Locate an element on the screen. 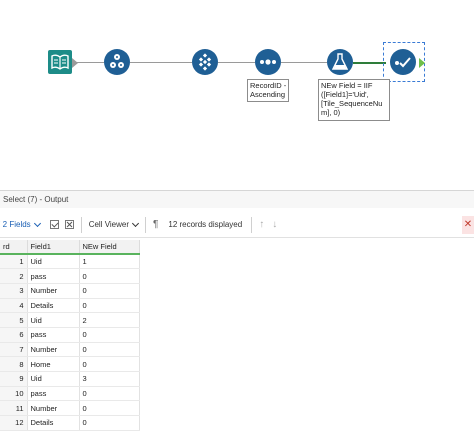 The width and height of the screenshot is (474, 432). record-number-cell: 10 is located at coordinates (14, 394).